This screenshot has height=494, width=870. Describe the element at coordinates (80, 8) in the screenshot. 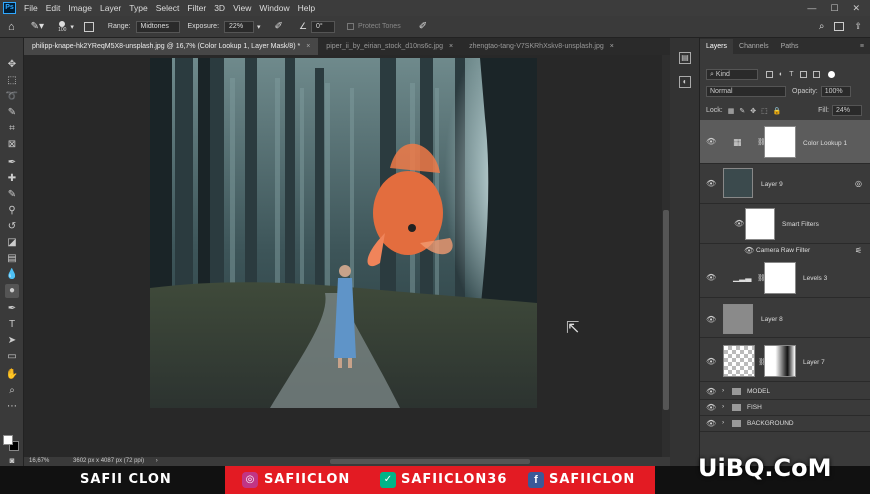

I see `menu-image: Image` at that location.